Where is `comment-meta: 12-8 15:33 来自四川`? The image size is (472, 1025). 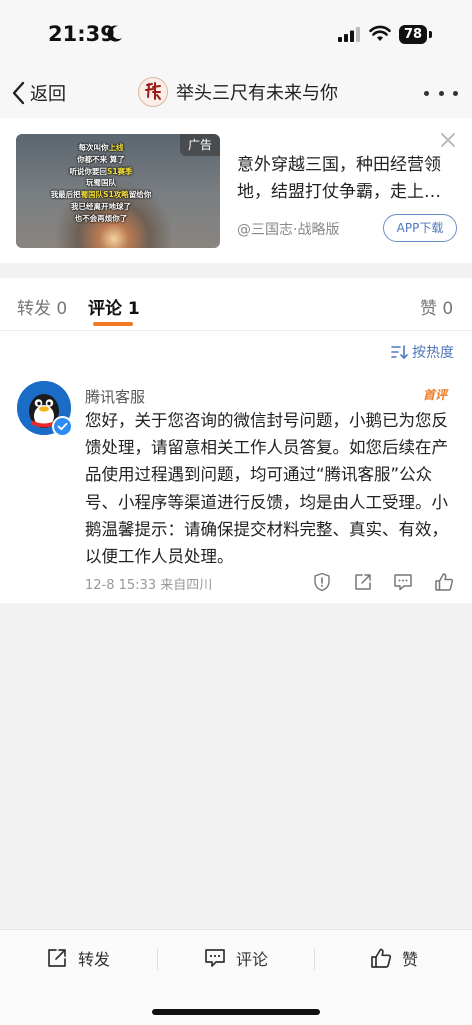 comment-meta: 12-8 15:33 来自四川 is located at coordinates (149, 585).